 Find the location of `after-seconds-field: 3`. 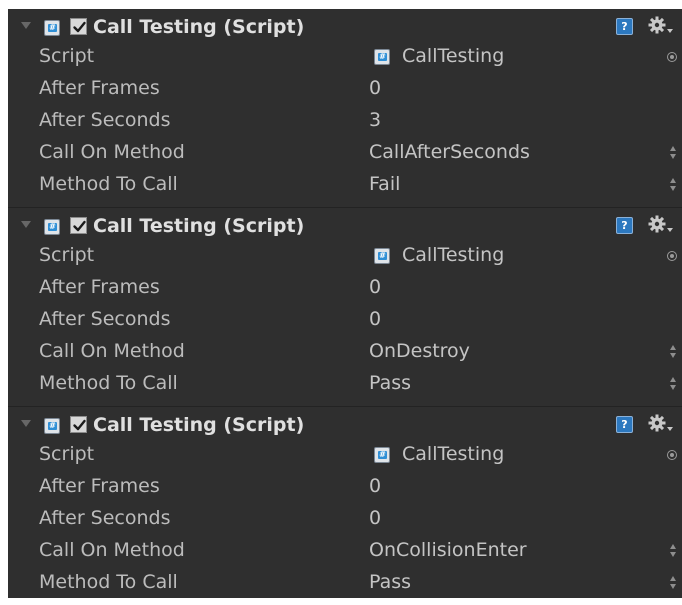

after-seconds-field: 3 is located at coordinates (375, 120).